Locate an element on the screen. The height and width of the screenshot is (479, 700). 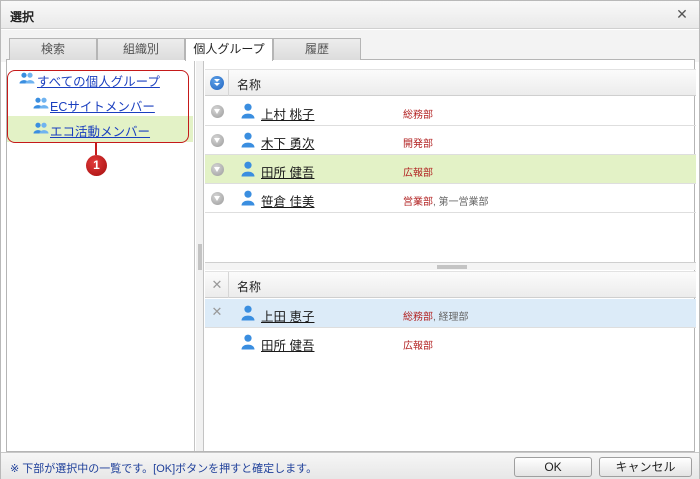
member-name: 木下 勇次 is located at coordinates (287, 142).